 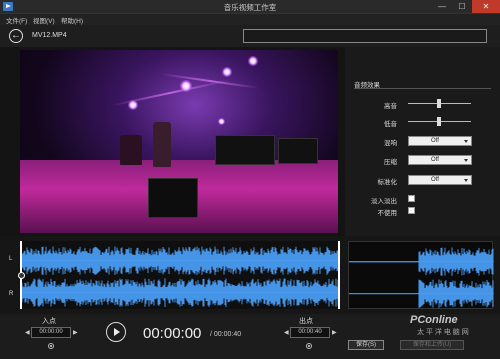 What do you see at coordinates (390, 124) in the screenshot?
I see `bass-label: 低音` at bounding box center [390, 124].